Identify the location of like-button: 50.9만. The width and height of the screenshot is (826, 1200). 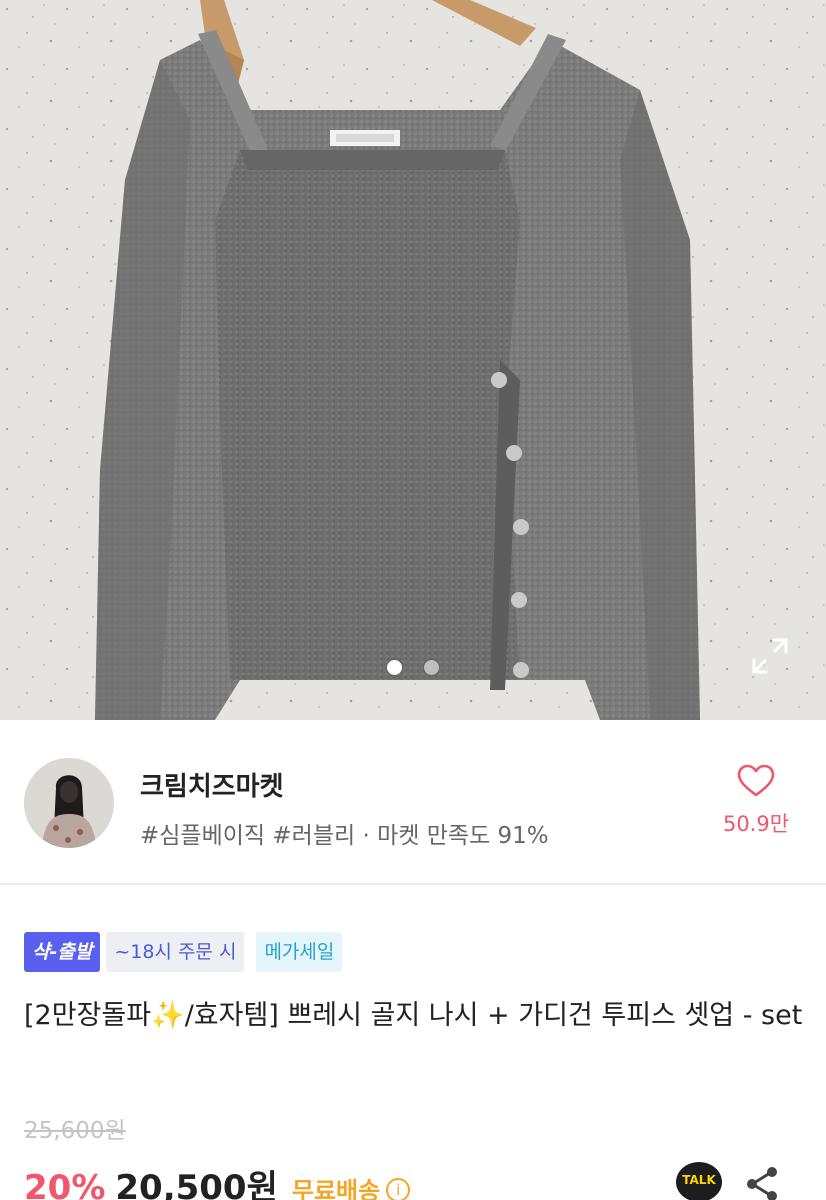
(756, 801).